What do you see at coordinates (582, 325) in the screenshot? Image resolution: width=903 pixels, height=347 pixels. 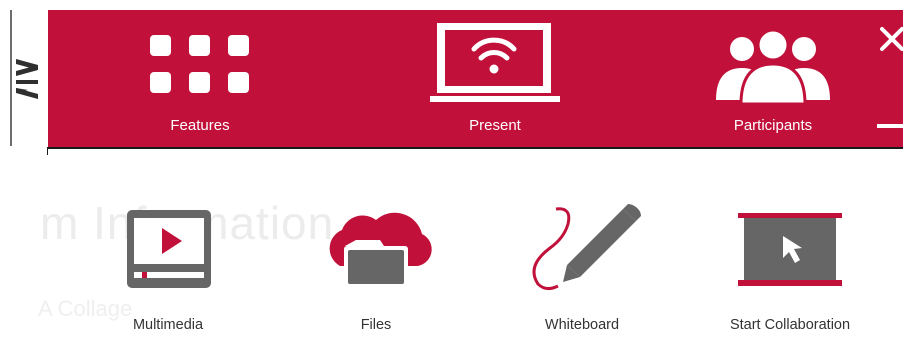 I see `whiteboard-label: Whiteboard` at bounding box center [582, 325].